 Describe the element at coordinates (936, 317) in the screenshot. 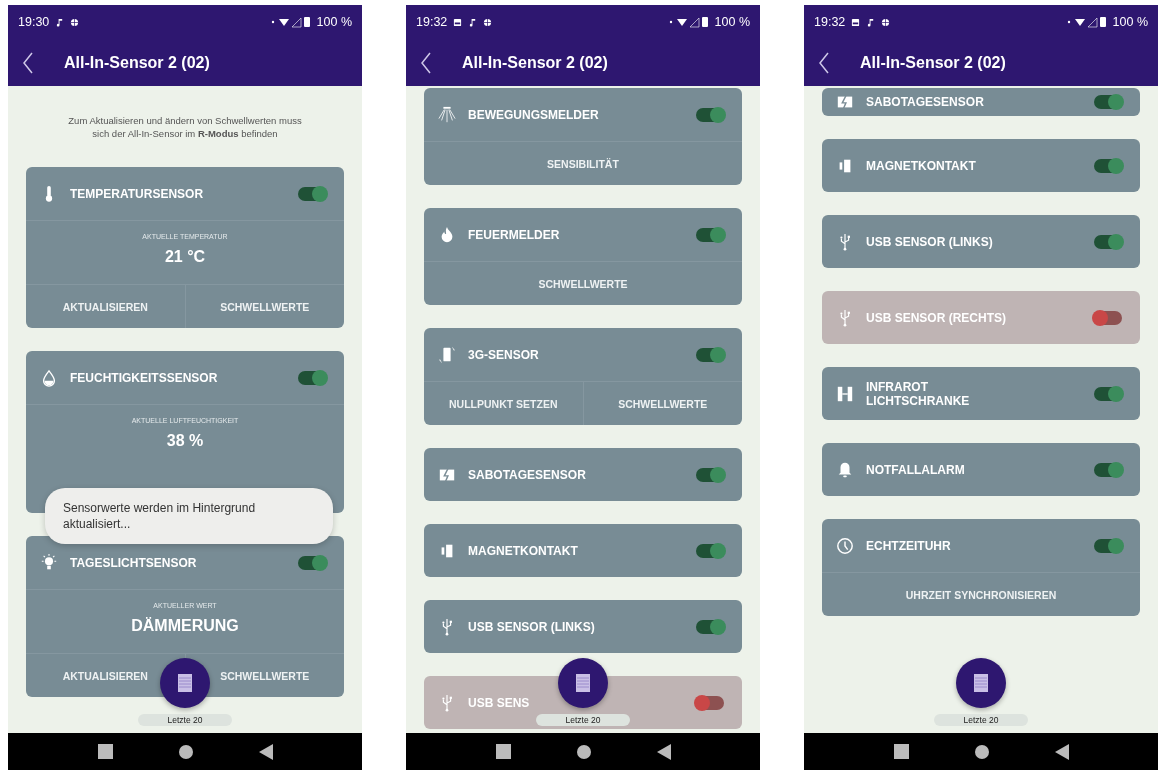

I see `sensor-title: USB SENSOR (RECHTS)` at that location.